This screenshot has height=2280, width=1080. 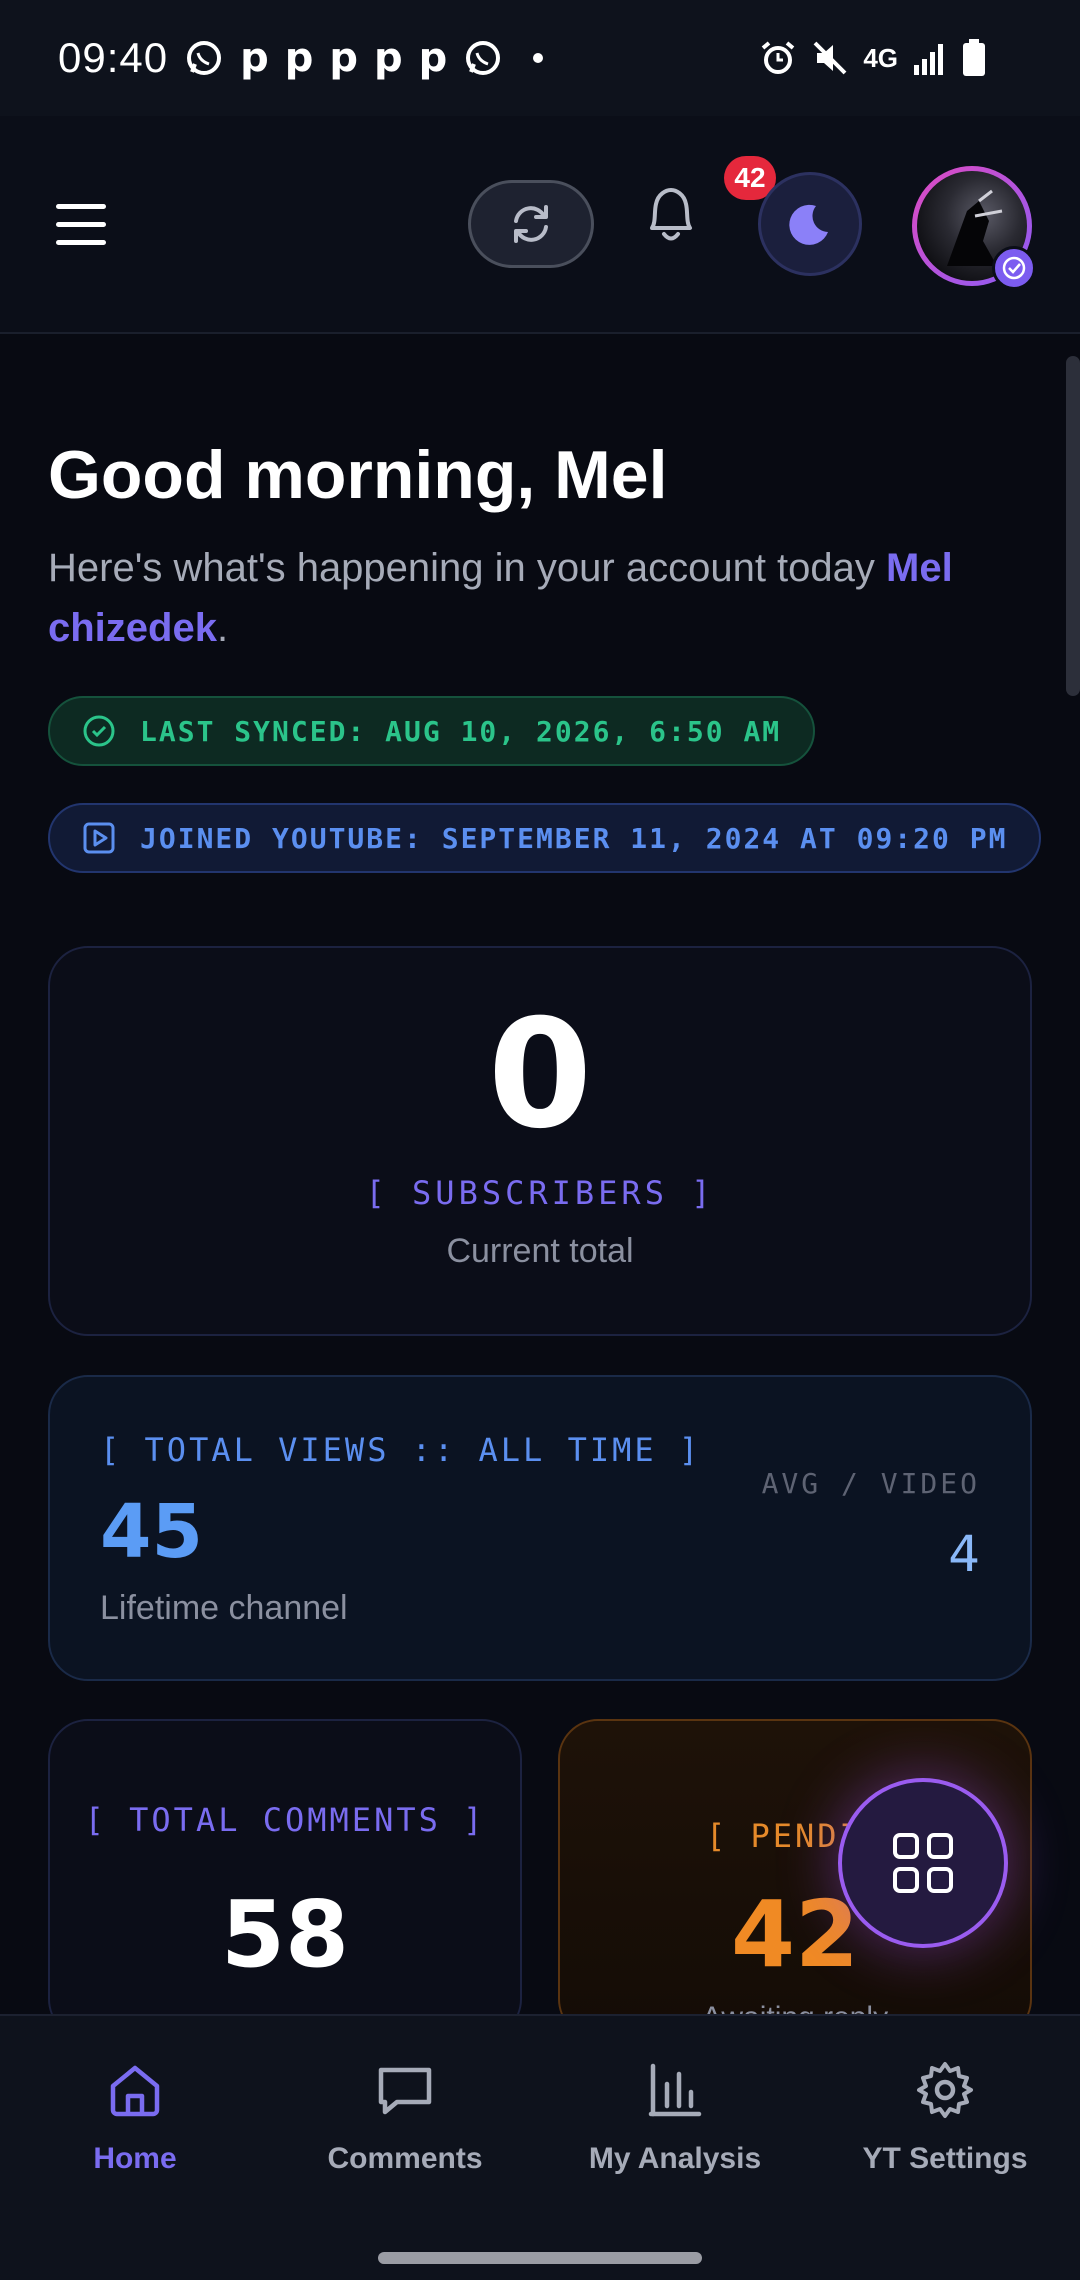 I want to click on alarm-icon, so click(x=778, y=57).